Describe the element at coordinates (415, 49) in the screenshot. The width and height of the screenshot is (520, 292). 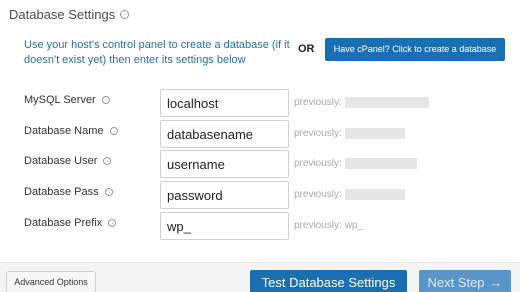
I see `cpanel-create-database-button: Have cPanel? Click to create a database` at that location.